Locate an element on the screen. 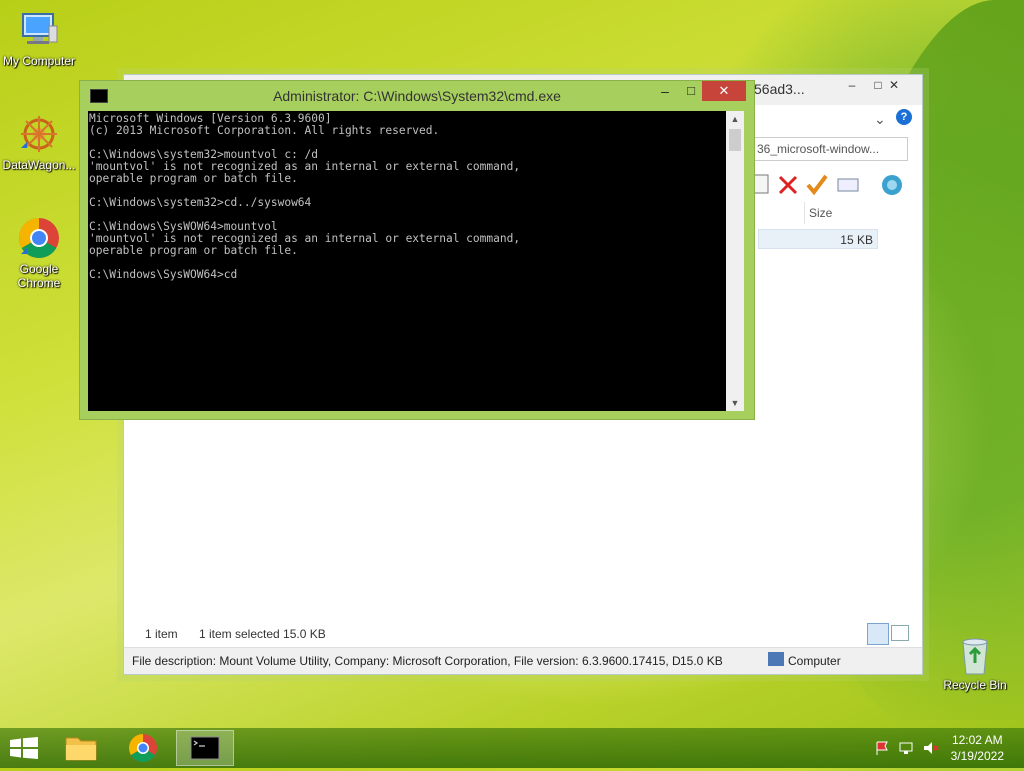 Image resolution: width=1024 pixels, height=771 pixels. delete-icon is located at coordinates (788, 185).